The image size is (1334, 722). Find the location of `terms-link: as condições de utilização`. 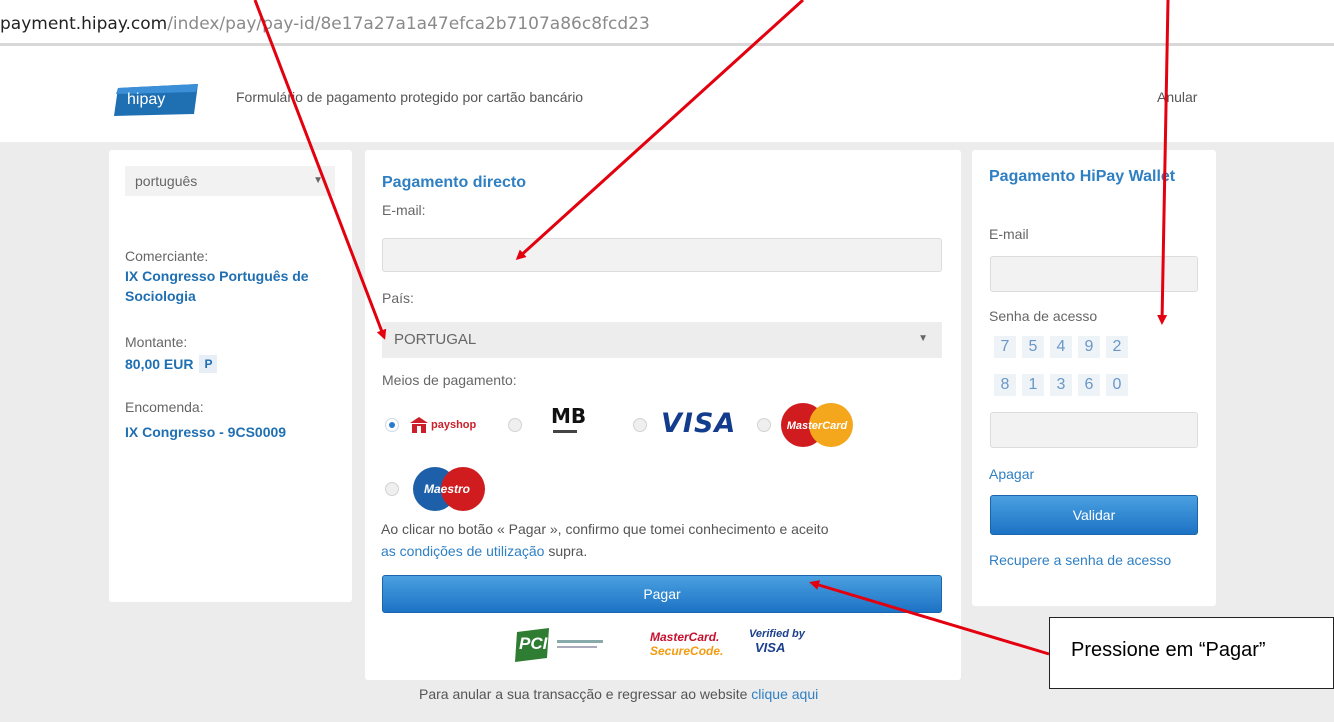

terms-link: as condições de utilização is located at coordinates (462, 551).